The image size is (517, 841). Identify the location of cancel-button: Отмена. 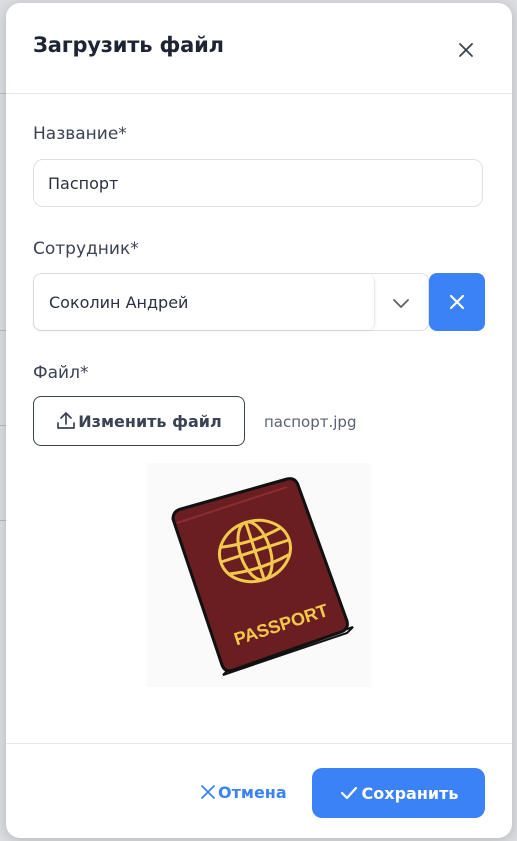
(243, 792).